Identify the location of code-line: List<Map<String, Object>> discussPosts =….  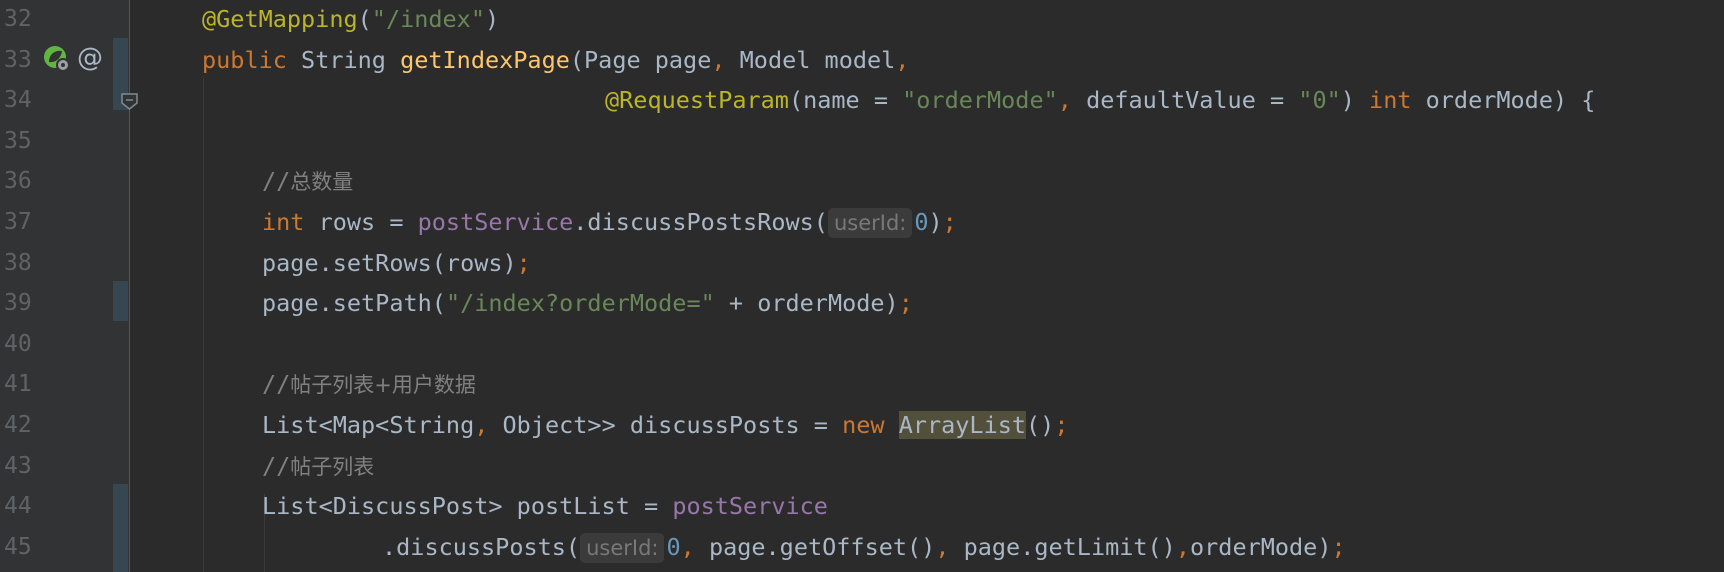
(665, 425).